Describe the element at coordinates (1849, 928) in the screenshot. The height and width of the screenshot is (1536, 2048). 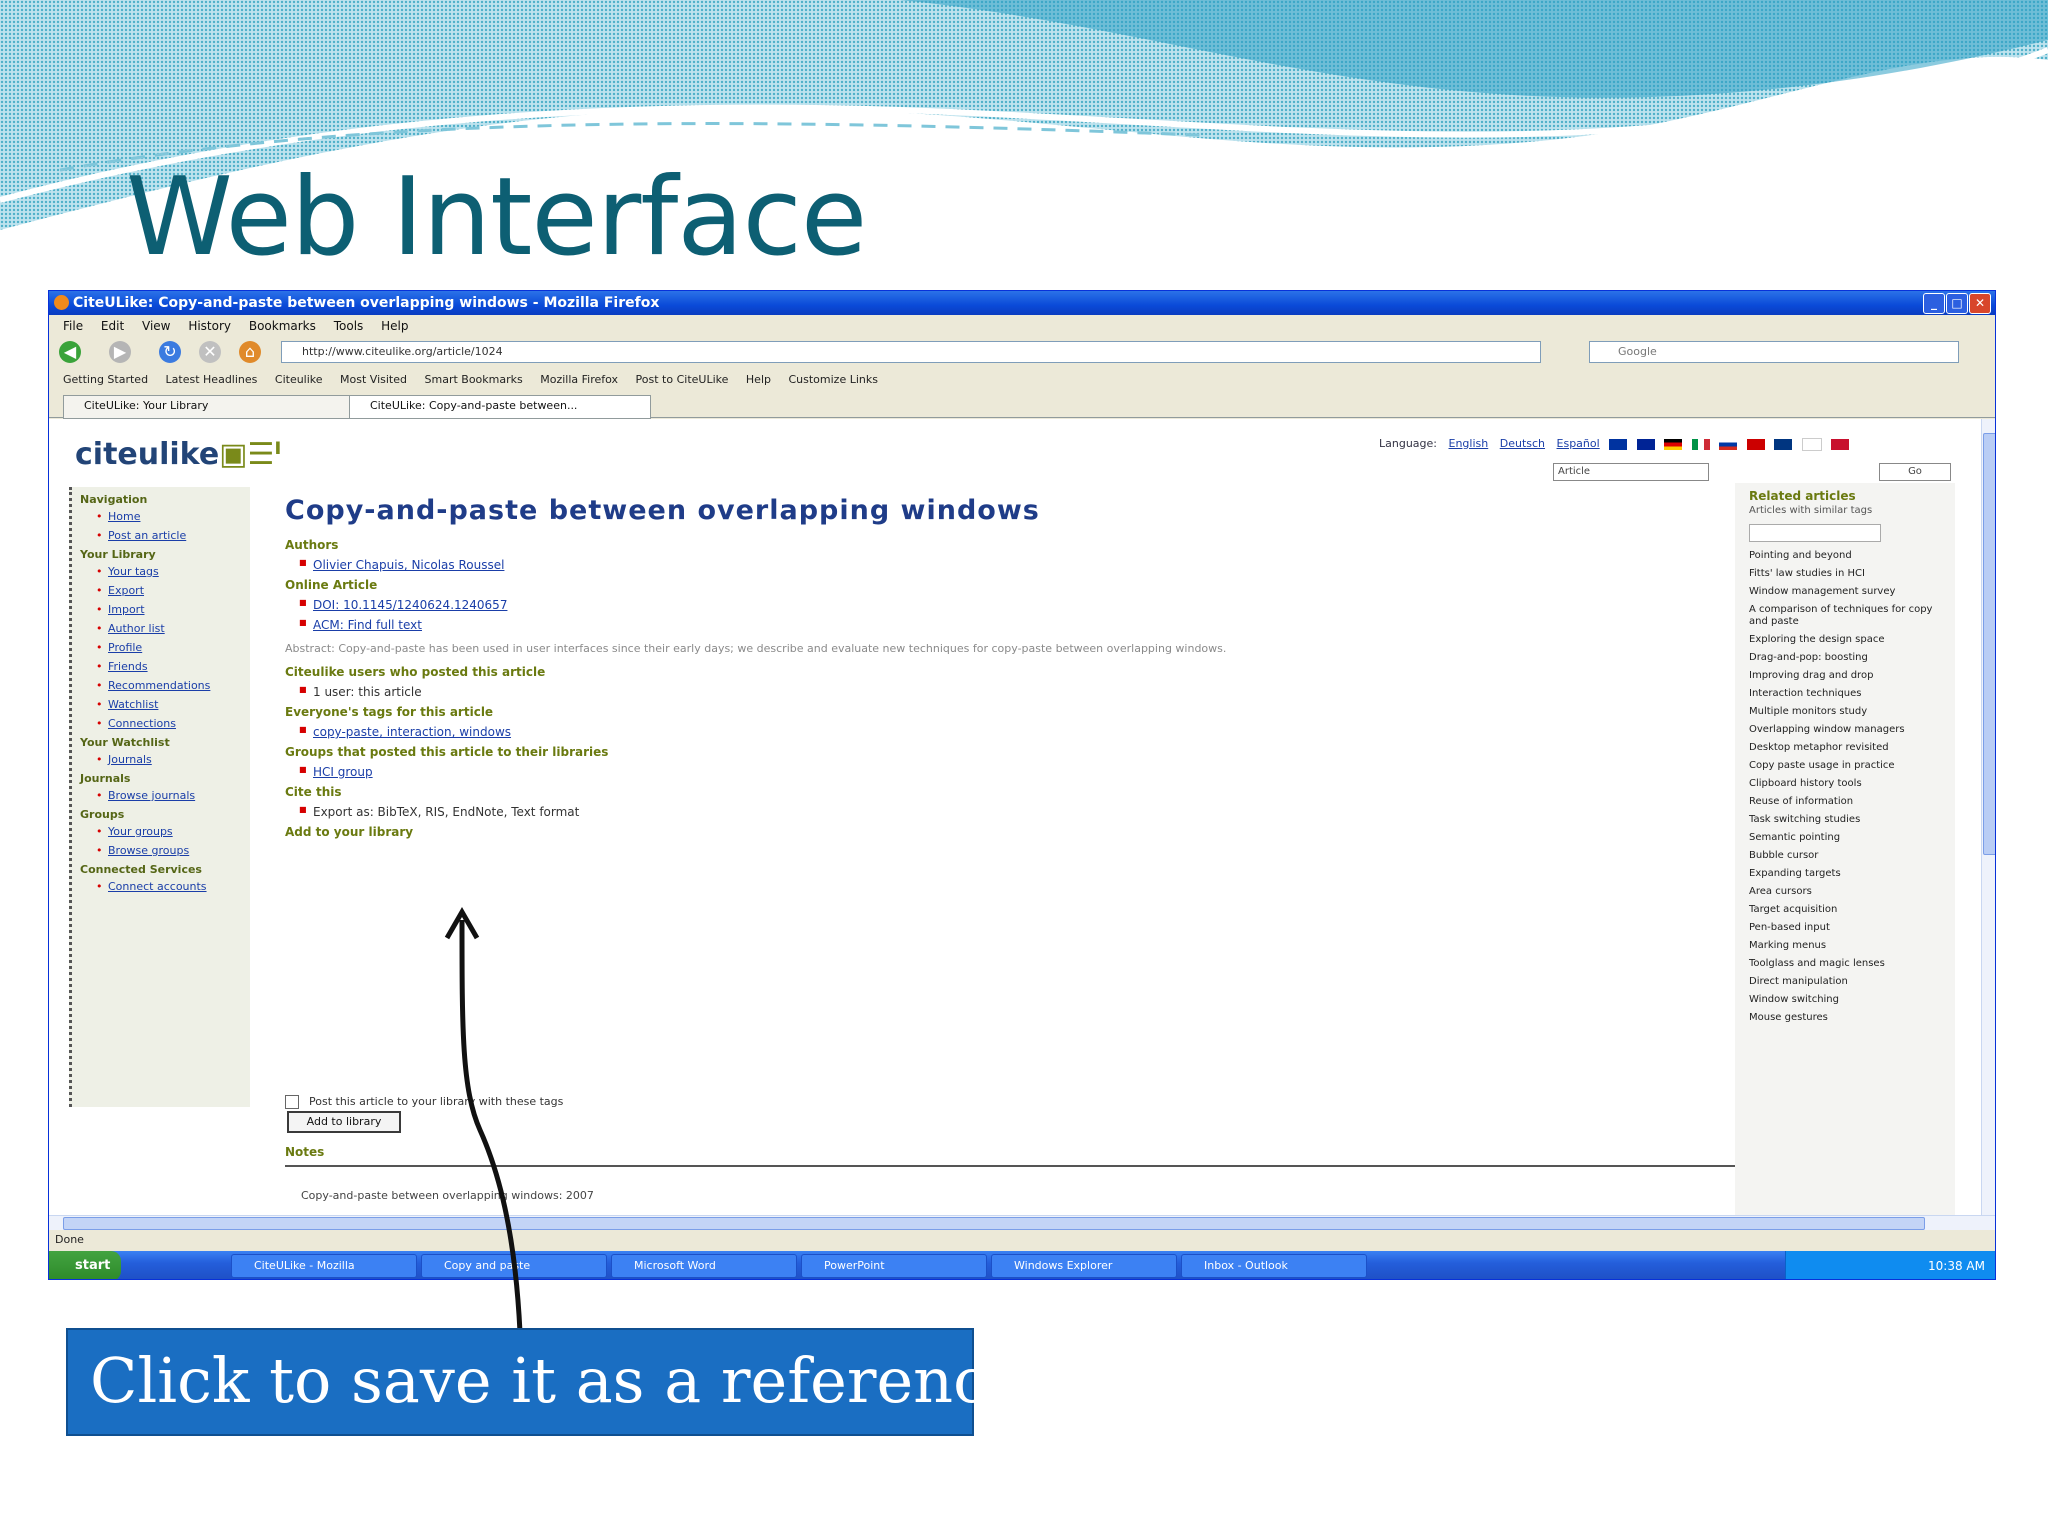
I see `related-article-item: Pen-based input` at that location.